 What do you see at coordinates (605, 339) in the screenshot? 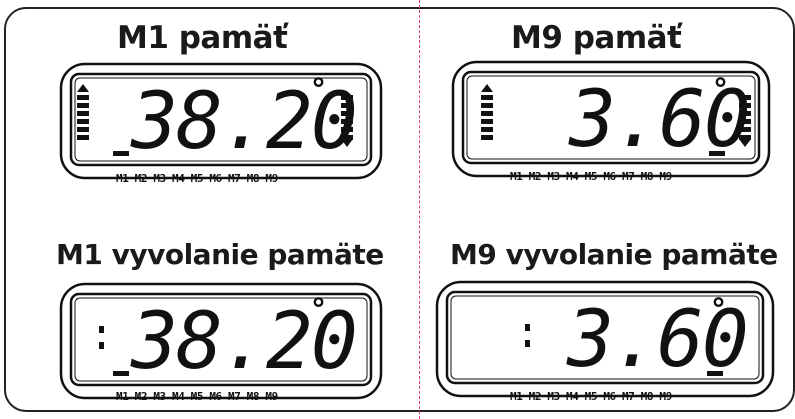
I see `lcd-display-m9-recall: 3.60 °` at bounding box center [605, 339].